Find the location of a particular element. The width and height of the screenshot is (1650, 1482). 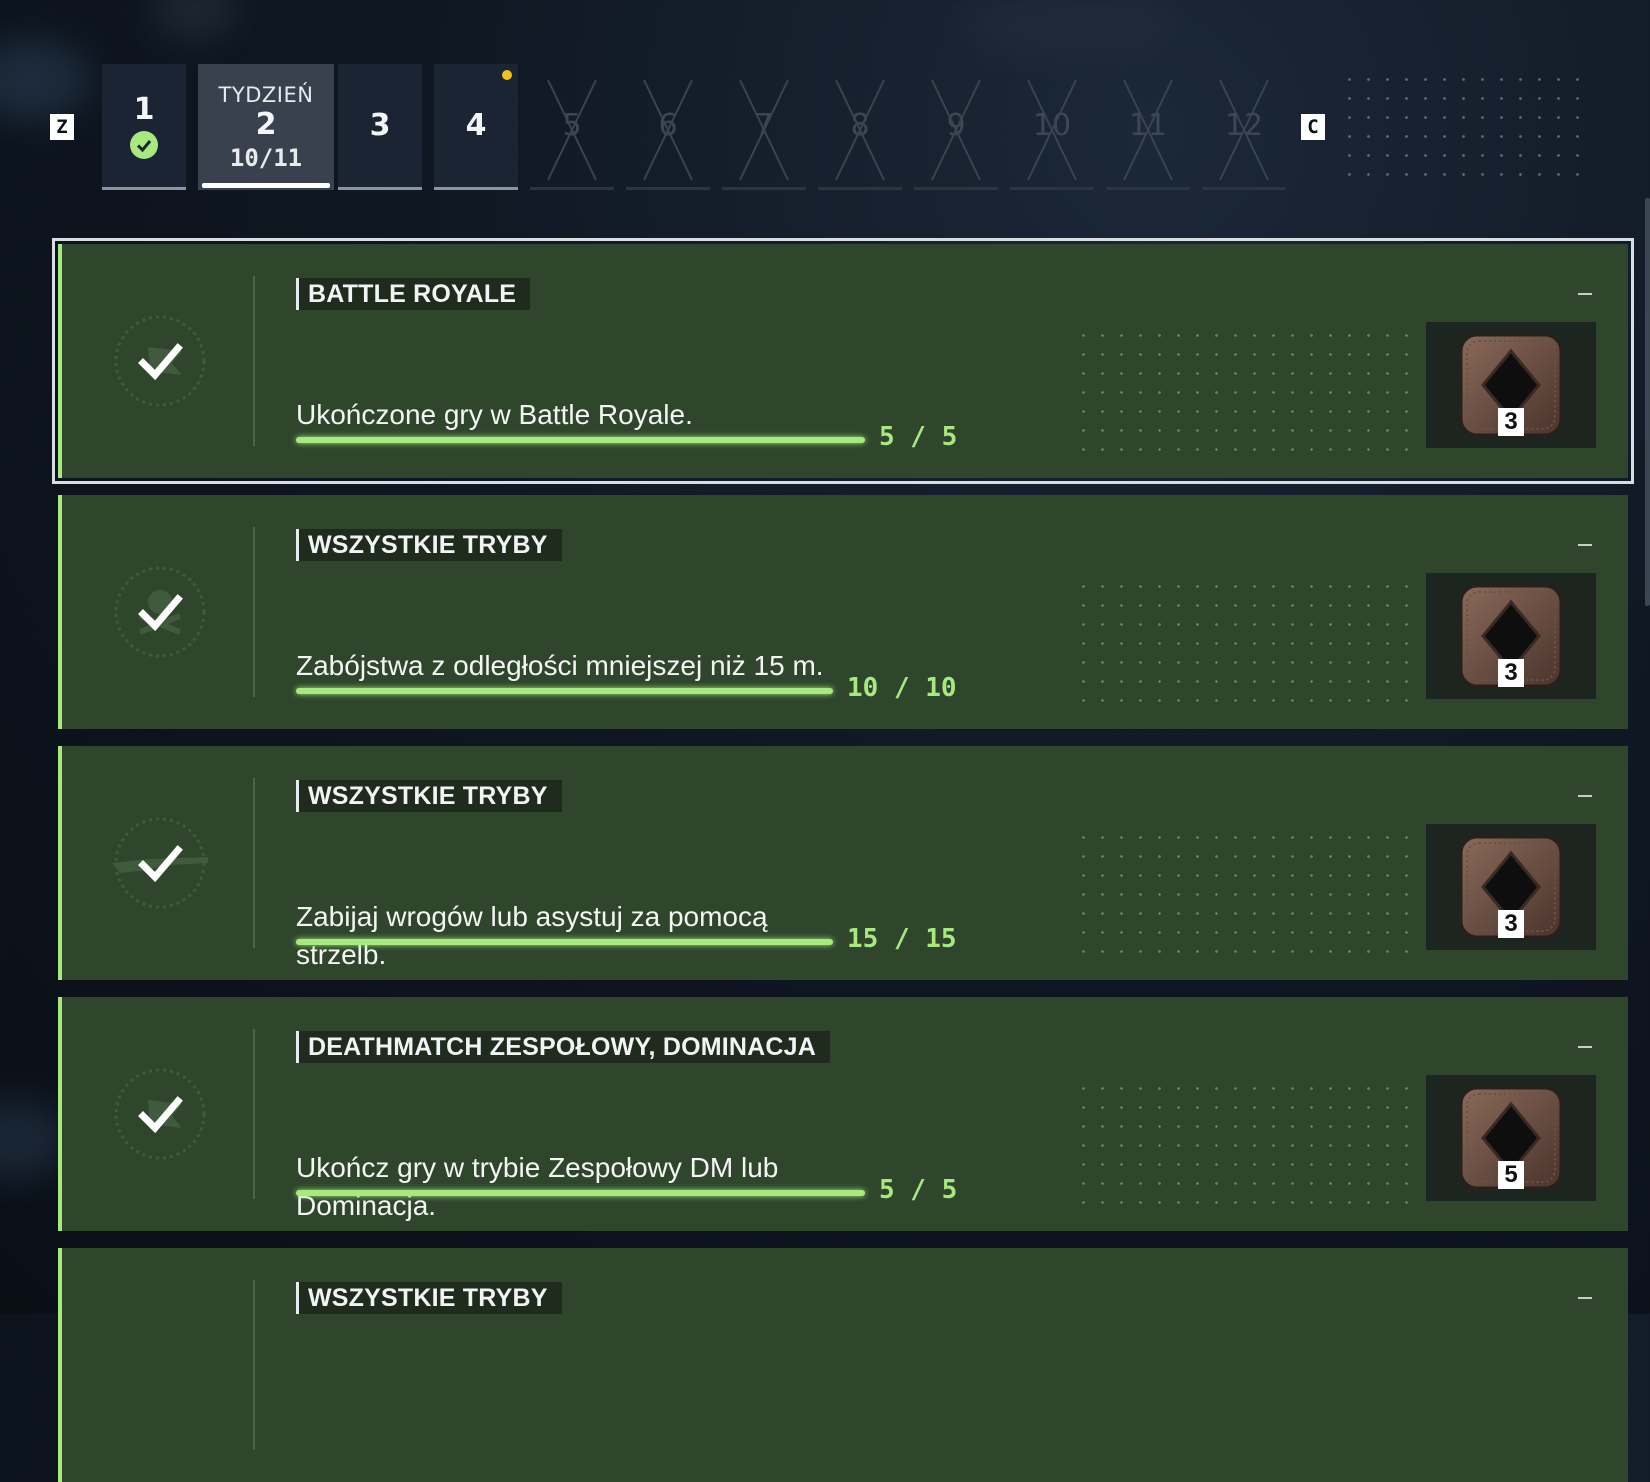

game-mode-label: BATTLE ROYALE is located at coordinates (412, 293).